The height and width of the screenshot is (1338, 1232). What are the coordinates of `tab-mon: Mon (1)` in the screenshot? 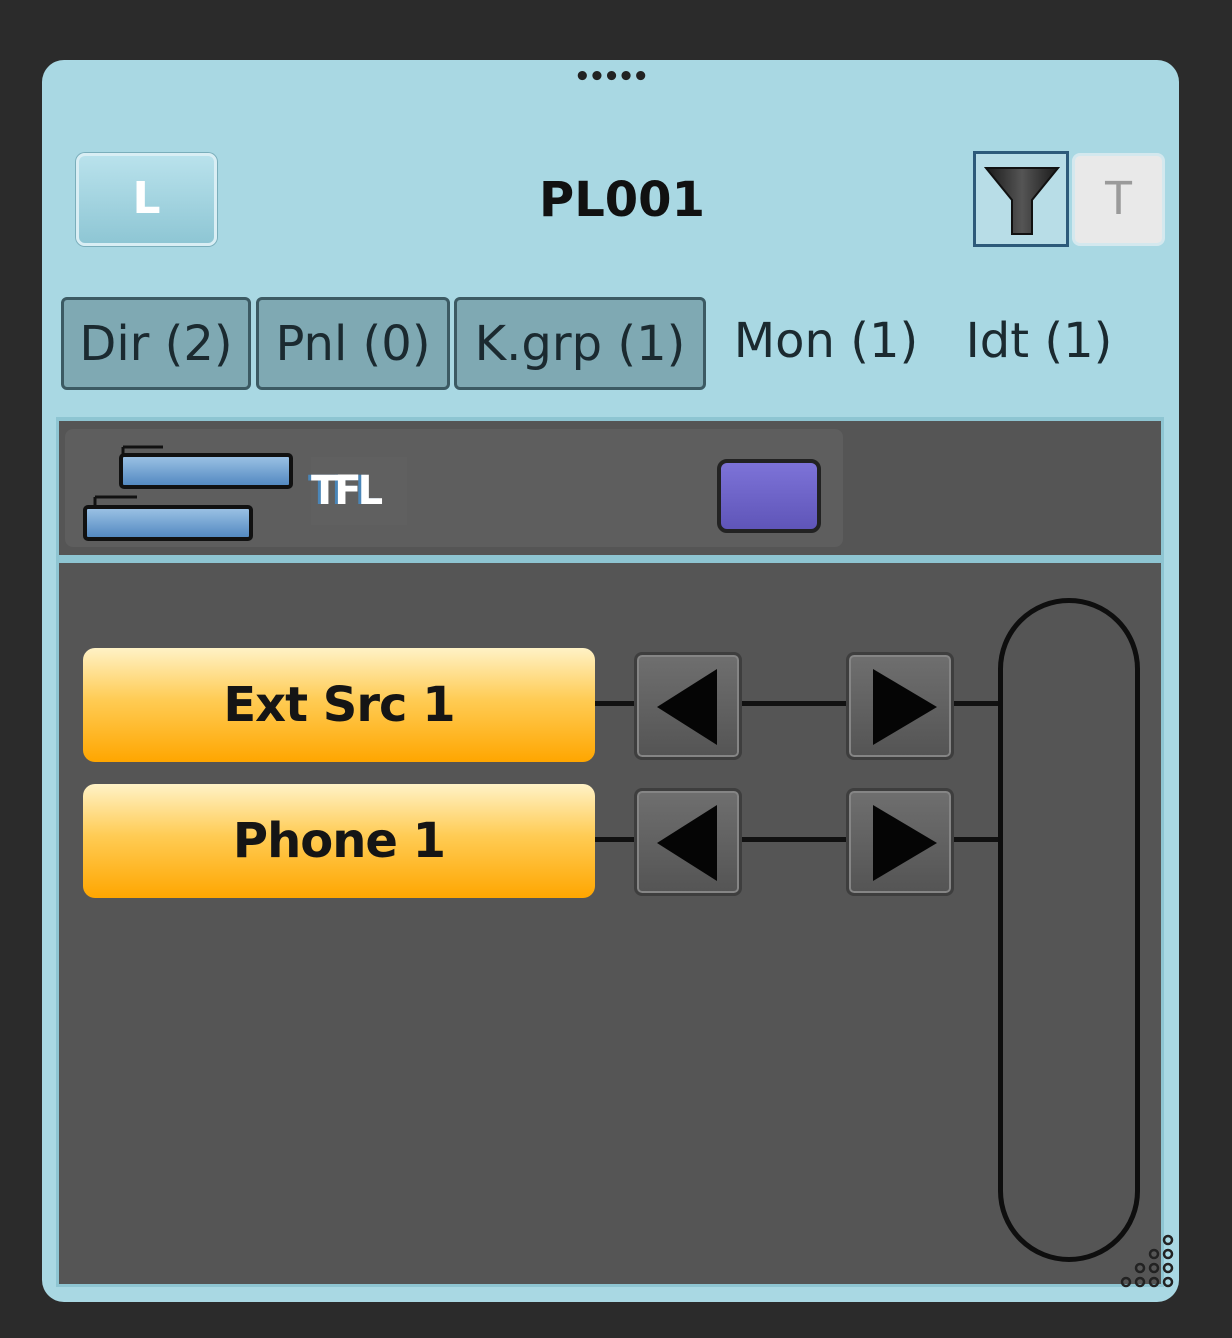 It's located at (826, 343).